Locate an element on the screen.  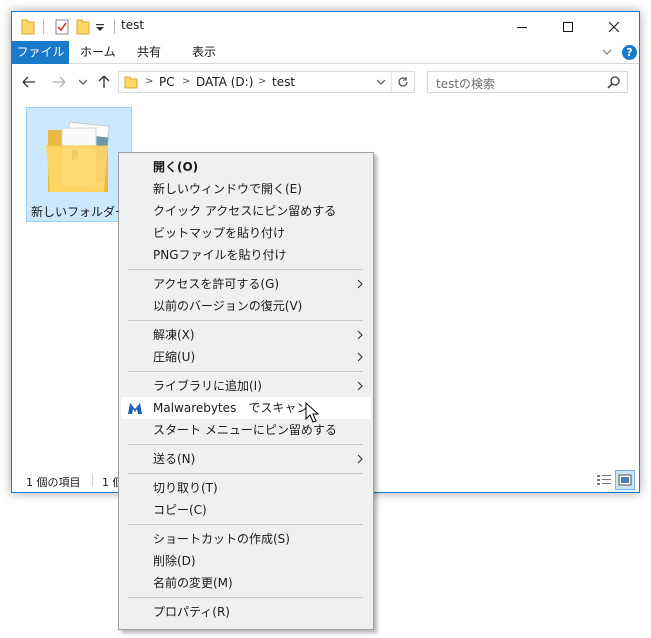
search-box: testの検索 is located at coordinates (527, 82).